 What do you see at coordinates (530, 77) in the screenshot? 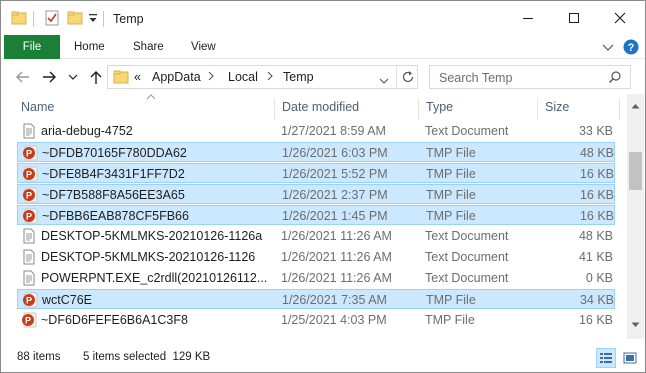
I see `search-box: Search Temp` at bounding box center [530, 77].